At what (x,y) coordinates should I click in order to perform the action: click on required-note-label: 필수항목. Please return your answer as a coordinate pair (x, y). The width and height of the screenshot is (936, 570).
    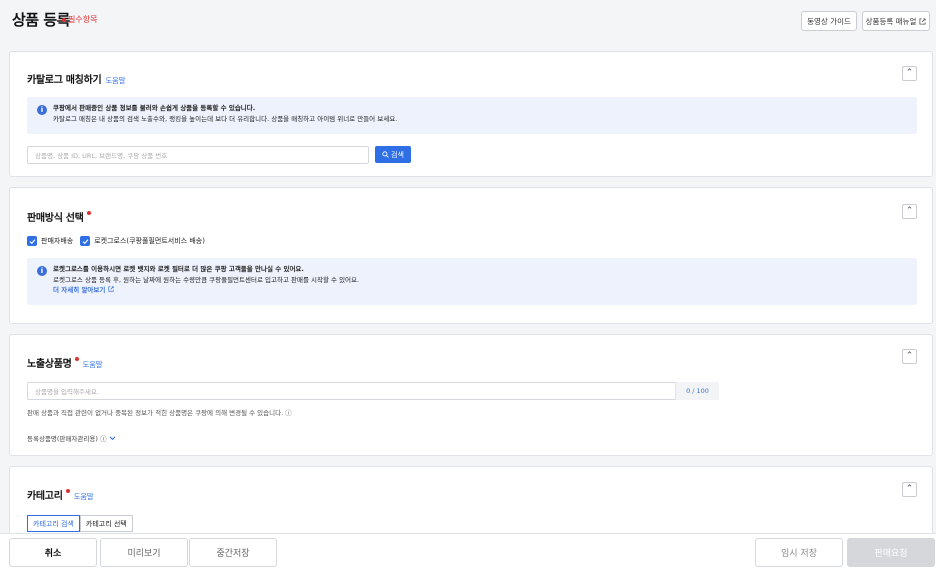
    Looking at the image, I should click on (83, 19).